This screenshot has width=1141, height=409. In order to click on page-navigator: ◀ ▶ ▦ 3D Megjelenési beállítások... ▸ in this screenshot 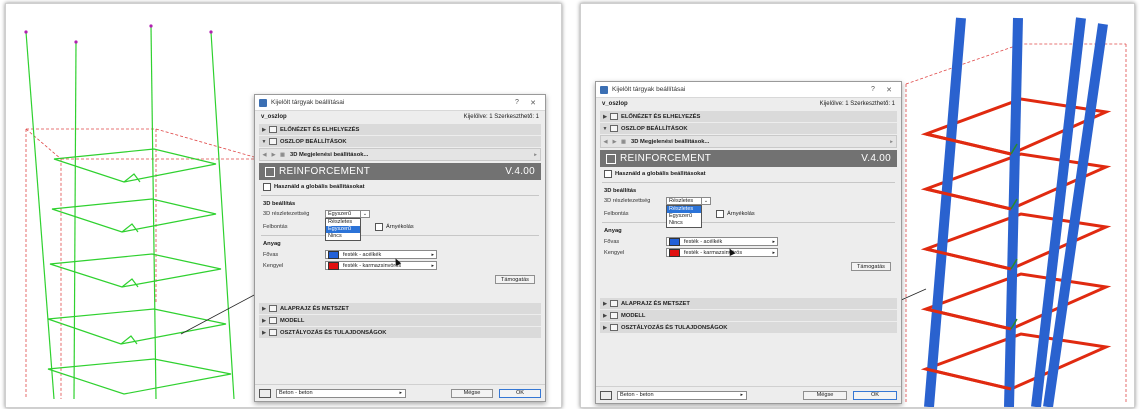, I will do `click(748, 141)`.